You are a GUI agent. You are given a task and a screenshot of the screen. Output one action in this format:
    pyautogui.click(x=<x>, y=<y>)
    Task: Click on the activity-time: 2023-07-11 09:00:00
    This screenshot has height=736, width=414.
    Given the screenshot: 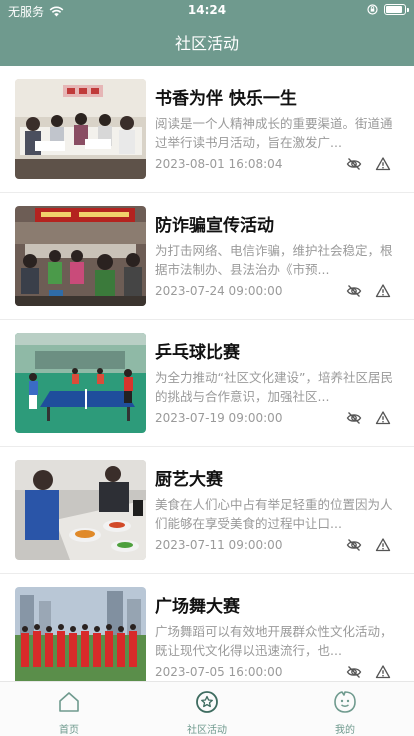 What is the action you would take?
    pyautogui.click(x=219, y=545)
    